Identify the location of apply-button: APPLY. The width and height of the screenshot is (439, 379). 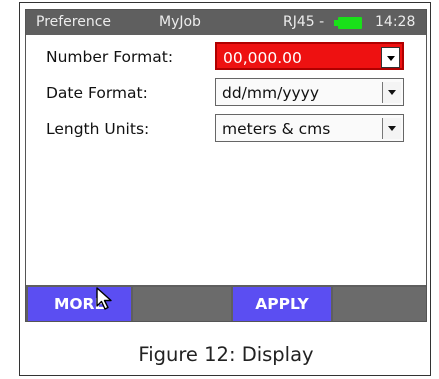
(282, 304).